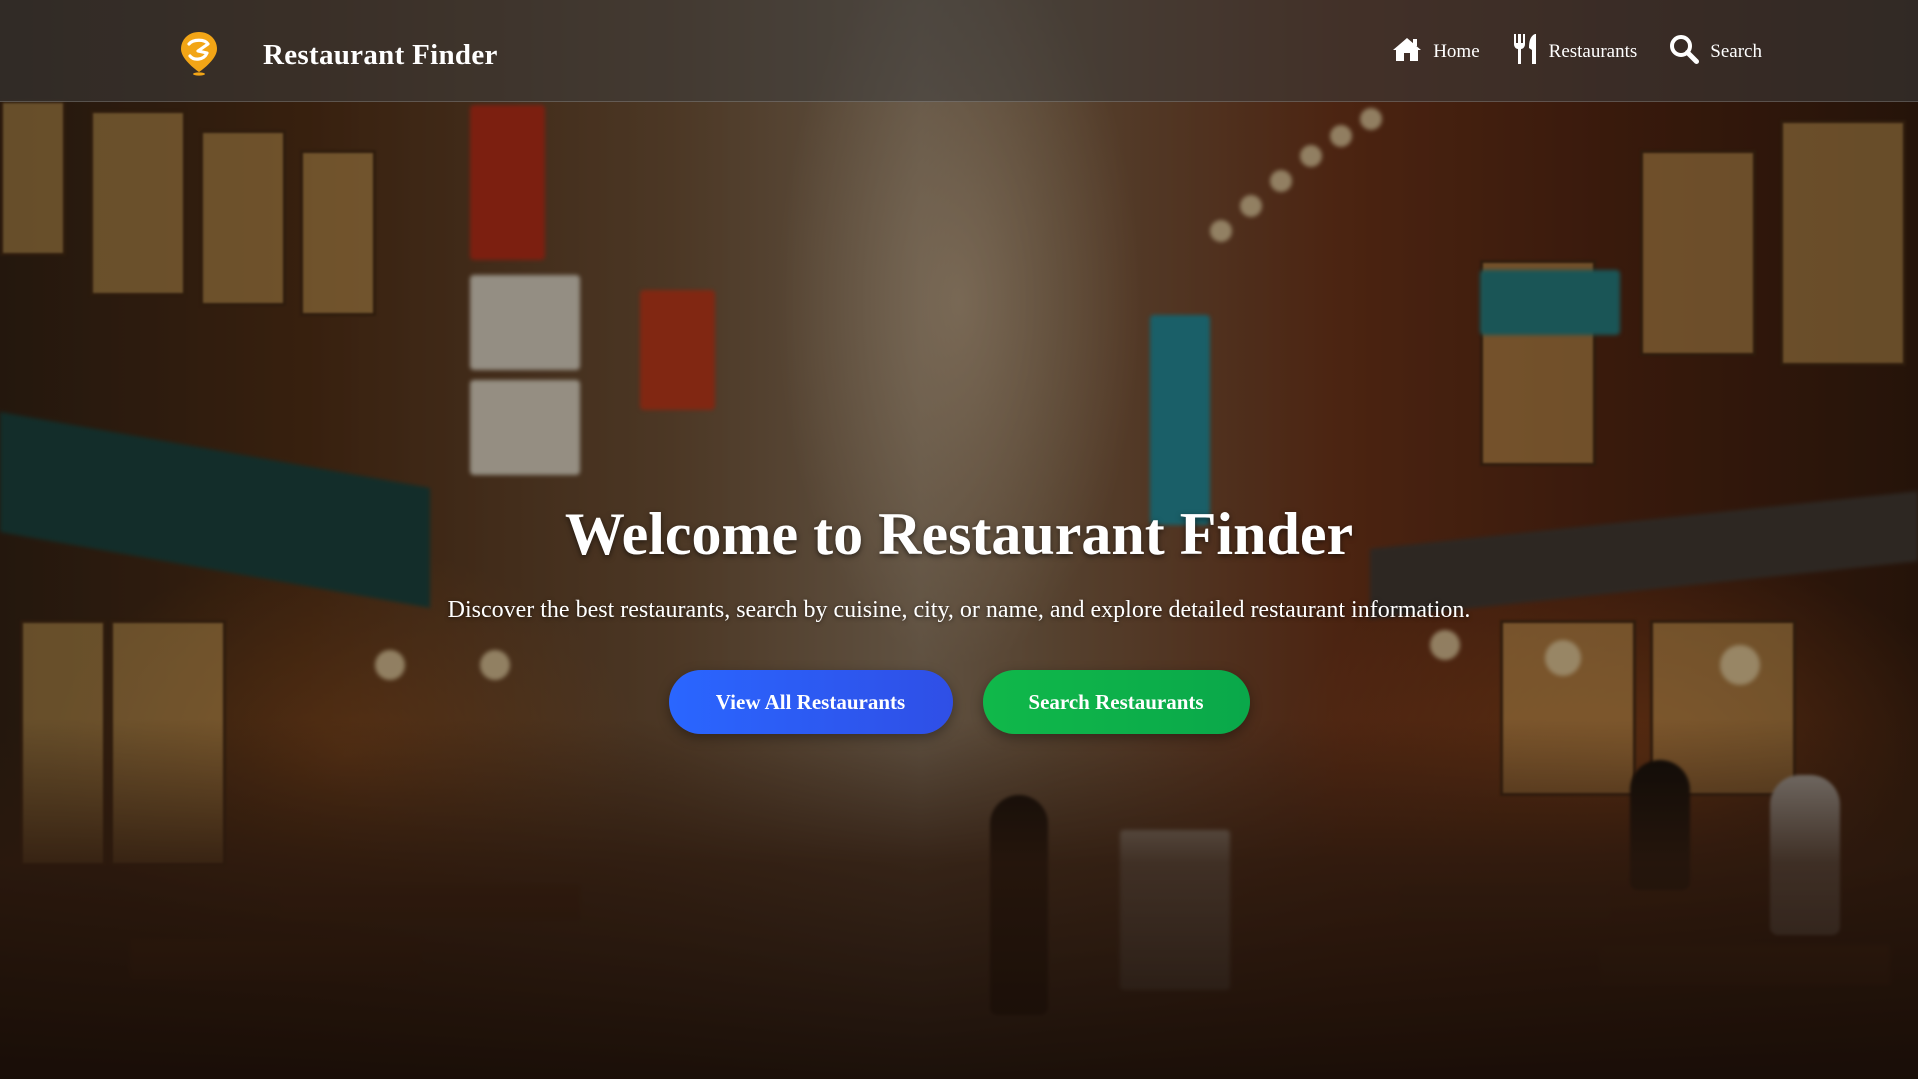  Describe the element at coordinates (1736, 51) in the screenshot. I see `nav-search-label: Search` at that location.